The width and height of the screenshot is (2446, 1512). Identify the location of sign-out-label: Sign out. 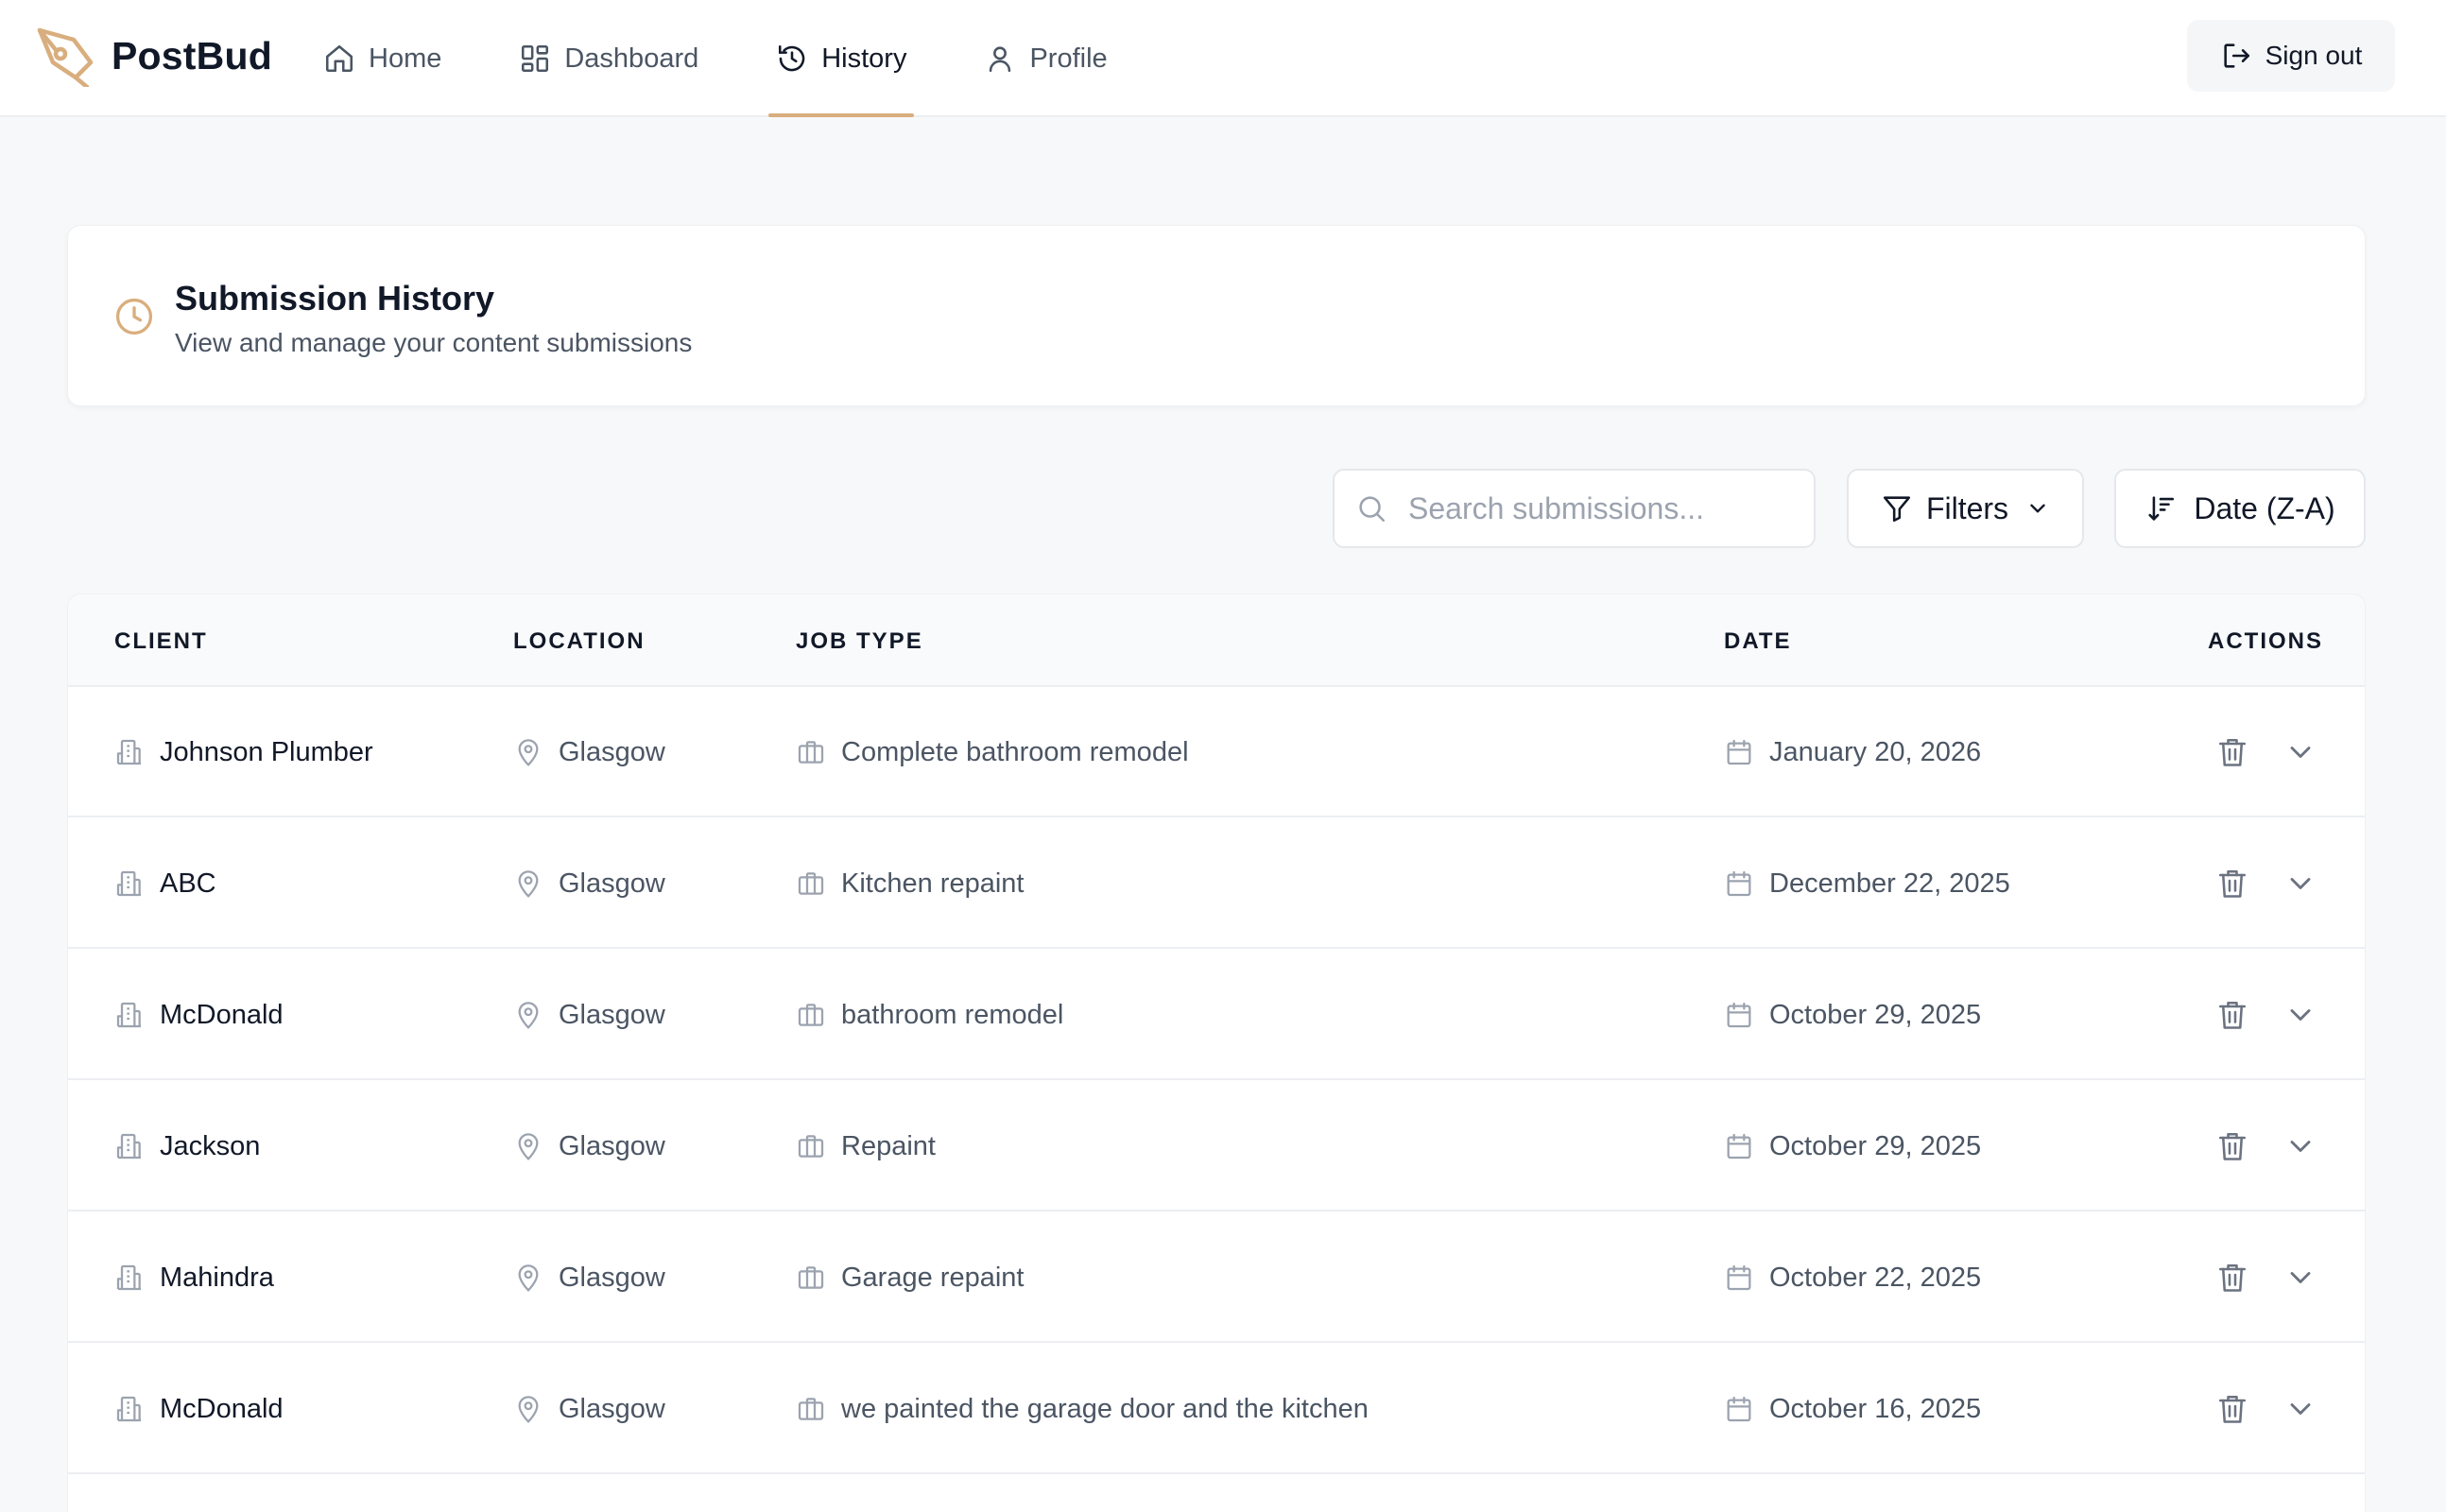
(2314, 55).